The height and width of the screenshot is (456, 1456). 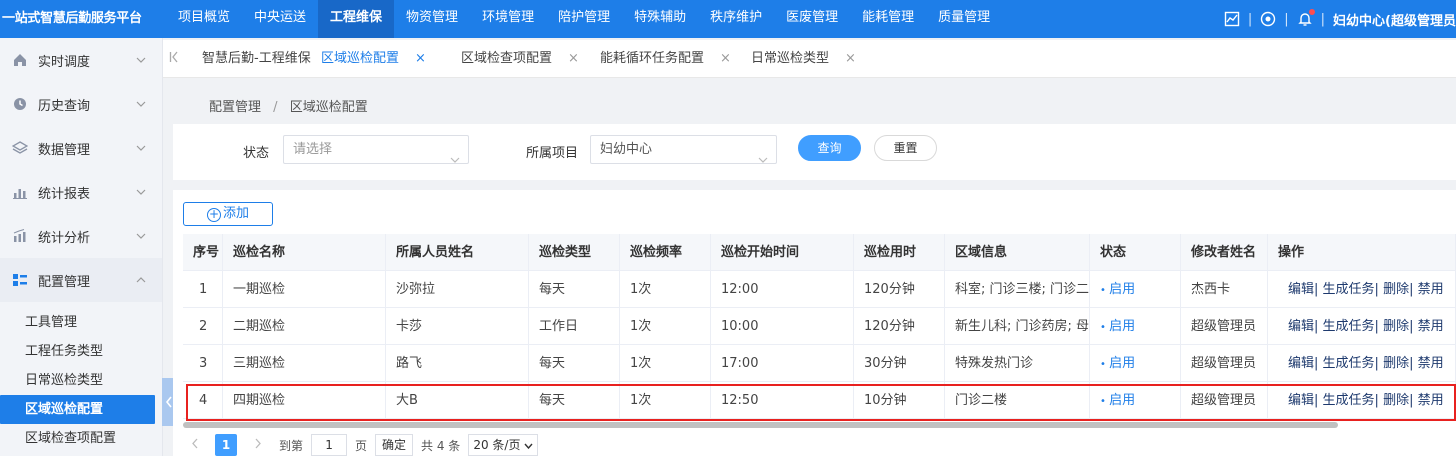 I want to click on bell-icon, so click(x=1306, y=18).